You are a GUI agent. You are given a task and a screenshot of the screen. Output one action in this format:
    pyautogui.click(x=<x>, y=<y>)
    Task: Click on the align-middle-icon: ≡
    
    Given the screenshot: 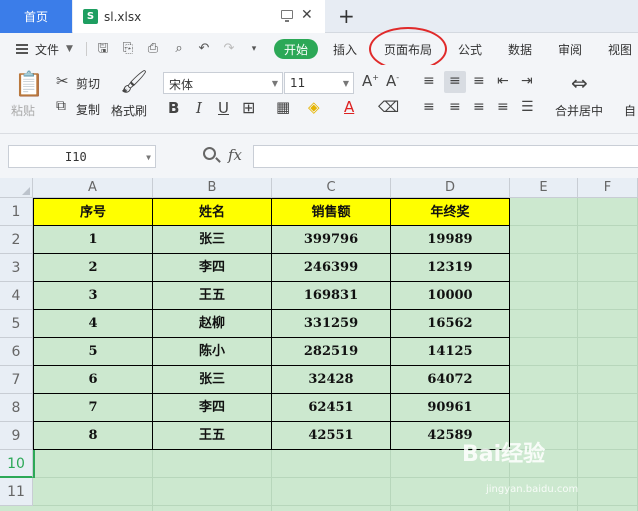 What is the action you would take?
    pyautogui.click(x=455, y=81)
    